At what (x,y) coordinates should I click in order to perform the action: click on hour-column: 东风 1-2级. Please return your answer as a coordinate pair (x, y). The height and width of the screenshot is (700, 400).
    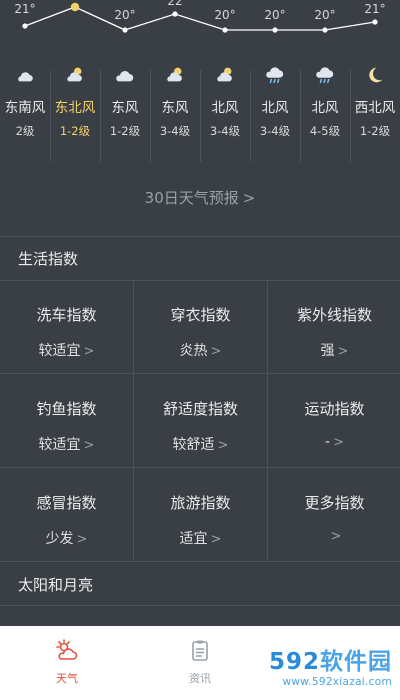
    Looking at the image, I should click on (125, 111).